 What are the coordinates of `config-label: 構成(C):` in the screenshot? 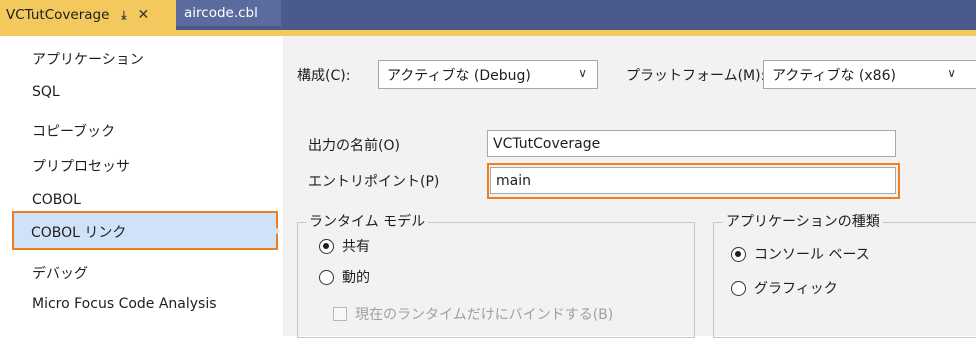 It's located at (324, 76).